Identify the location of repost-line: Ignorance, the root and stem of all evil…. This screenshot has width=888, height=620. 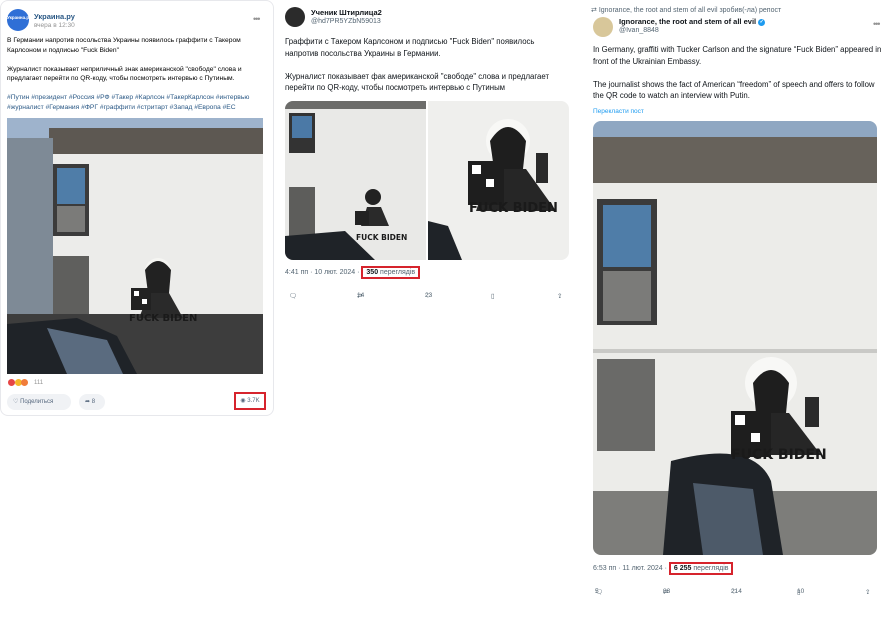
(690, 10).